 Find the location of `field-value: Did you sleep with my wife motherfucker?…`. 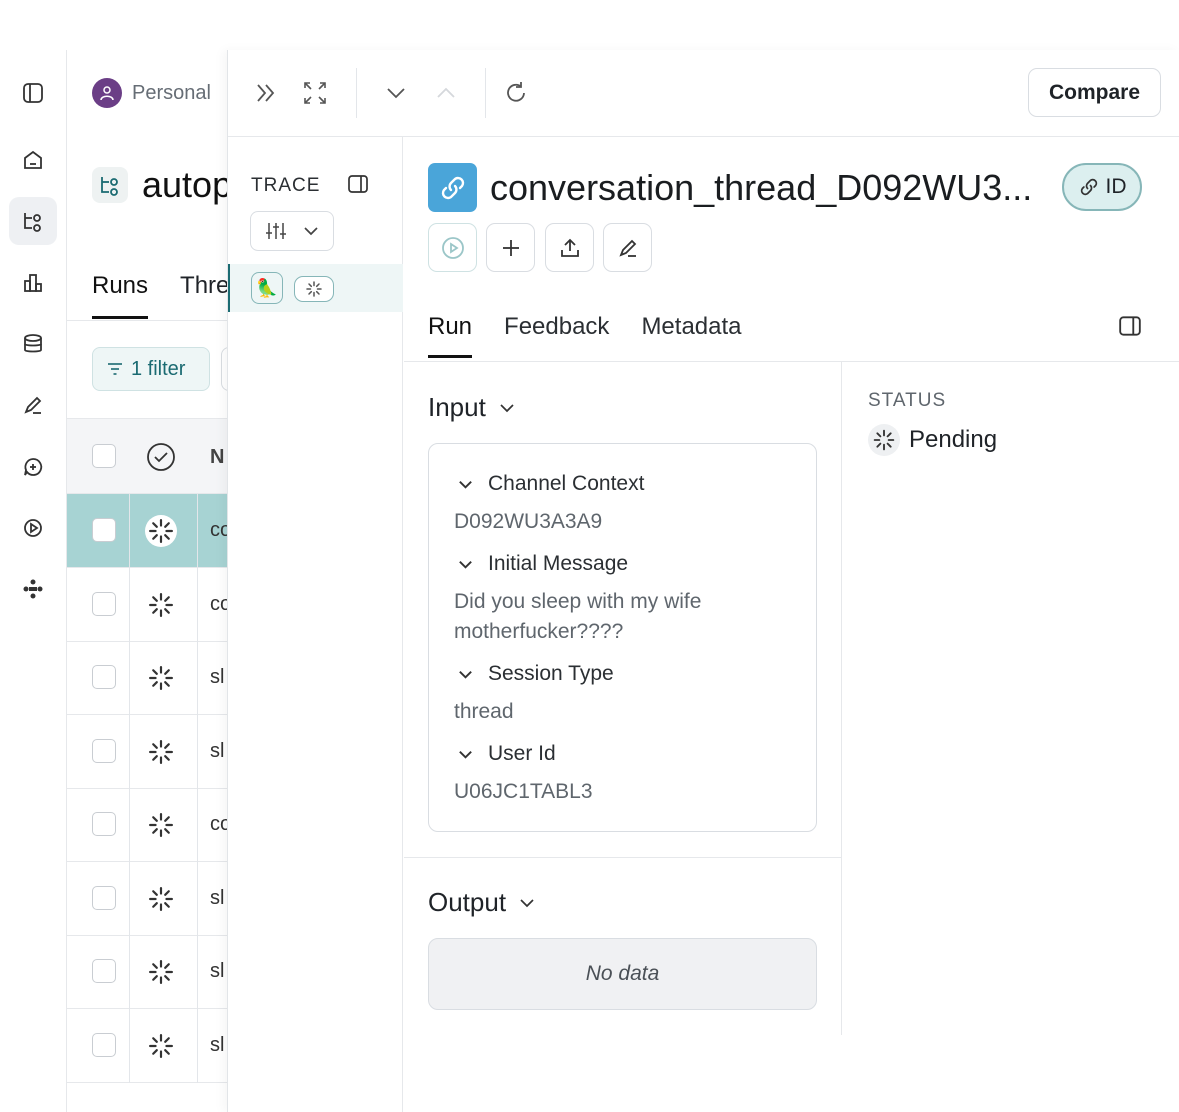

field-value: Did you sleep with my wife motherfucker?… is located at coordinates (578, 616).